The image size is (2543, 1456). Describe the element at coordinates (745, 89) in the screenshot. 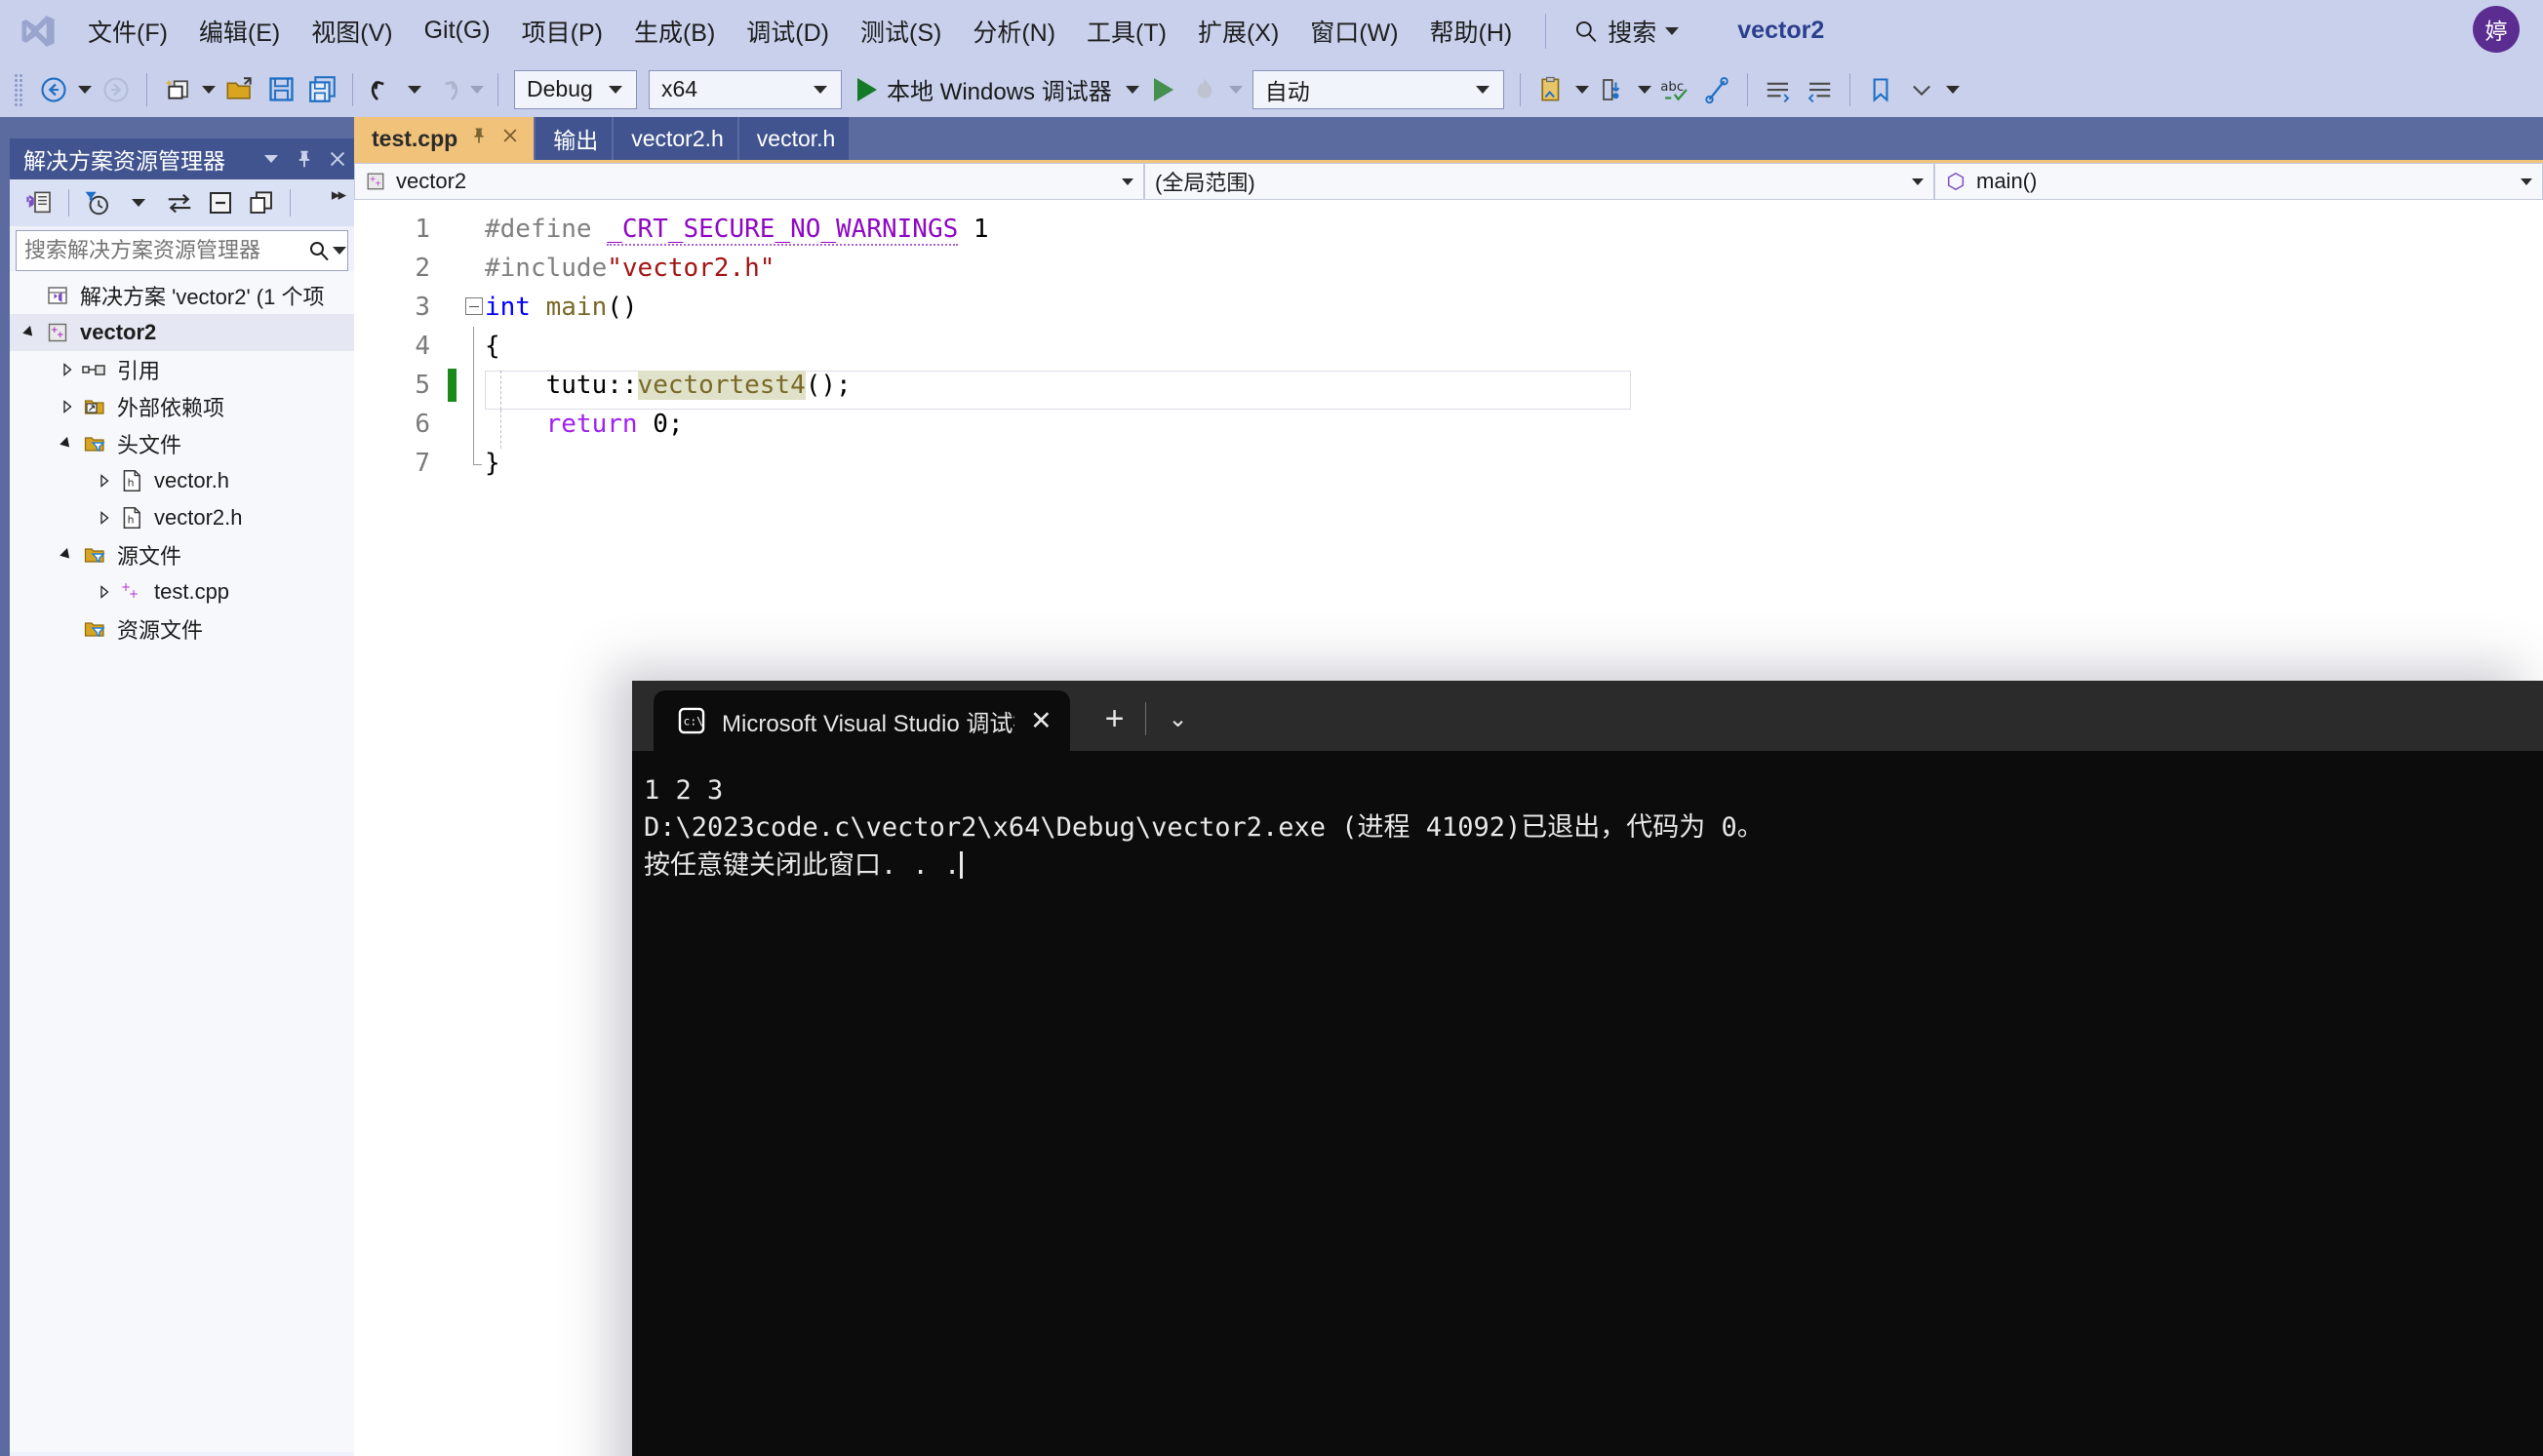

I see `solution-platform-combo: x64` at that location.